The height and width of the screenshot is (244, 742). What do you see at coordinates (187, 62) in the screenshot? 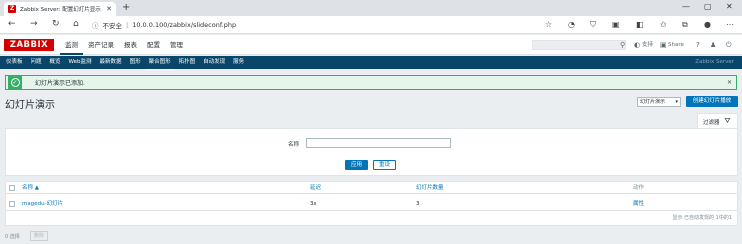
I see `submenu-maps: 拓扑图` at bounding box center [187, 62].